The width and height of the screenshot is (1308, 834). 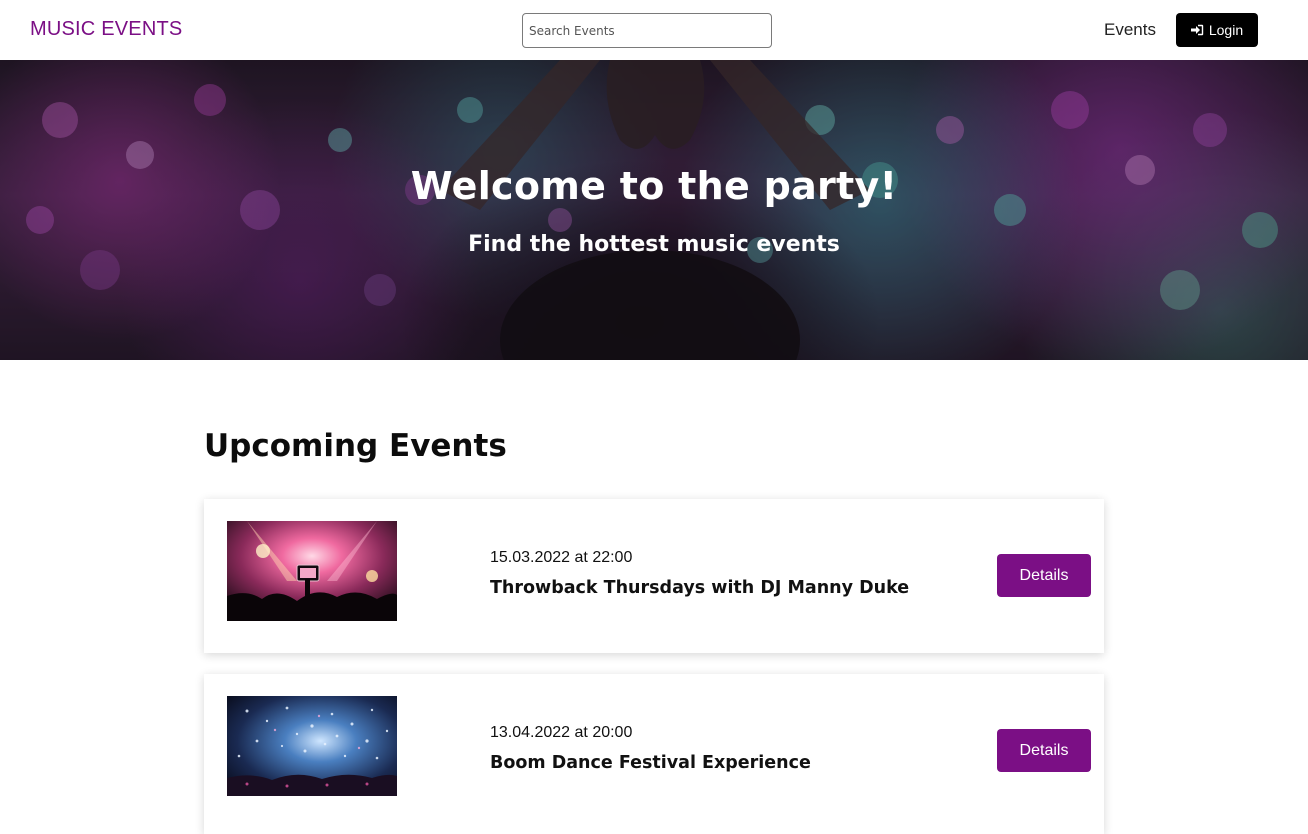 I want to click on navbar: MUSIC EVENTS Events Login, so click(x=654, y=30).